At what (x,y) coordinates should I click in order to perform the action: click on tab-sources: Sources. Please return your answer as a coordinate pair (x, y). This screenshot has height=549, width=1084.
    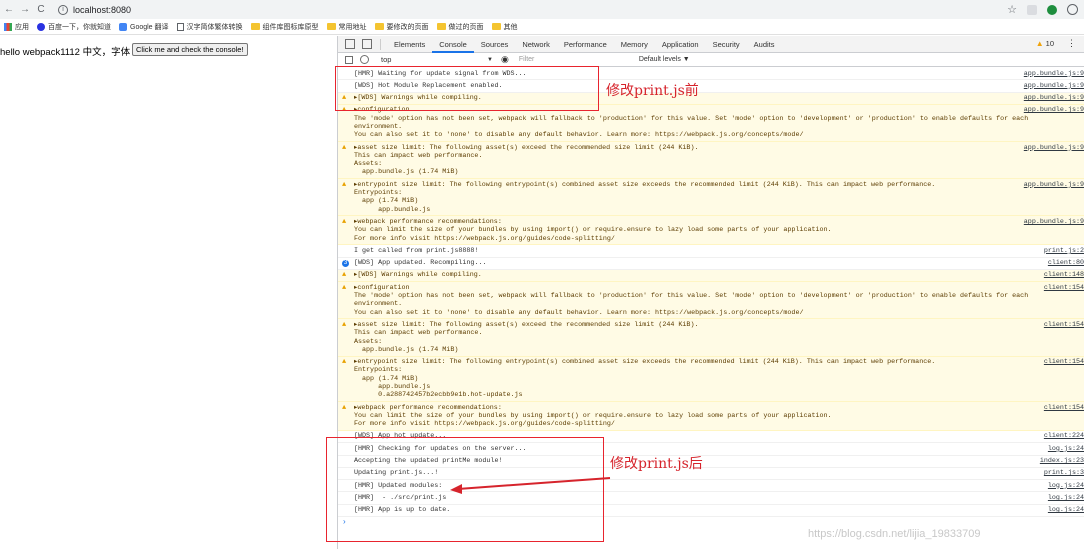
    Looking at the image, I should click on (495, 44).